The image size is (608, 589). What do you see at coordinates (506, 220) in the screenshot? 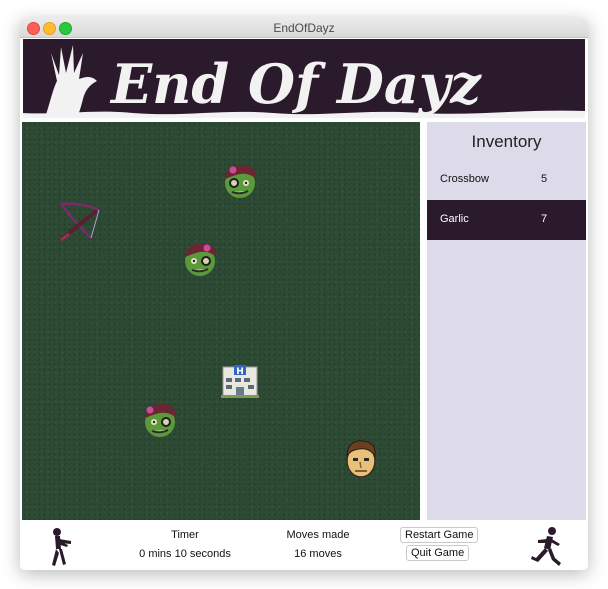
I see `inventory-item-garlic: Garlic 7` at bounding box center [506, 220].